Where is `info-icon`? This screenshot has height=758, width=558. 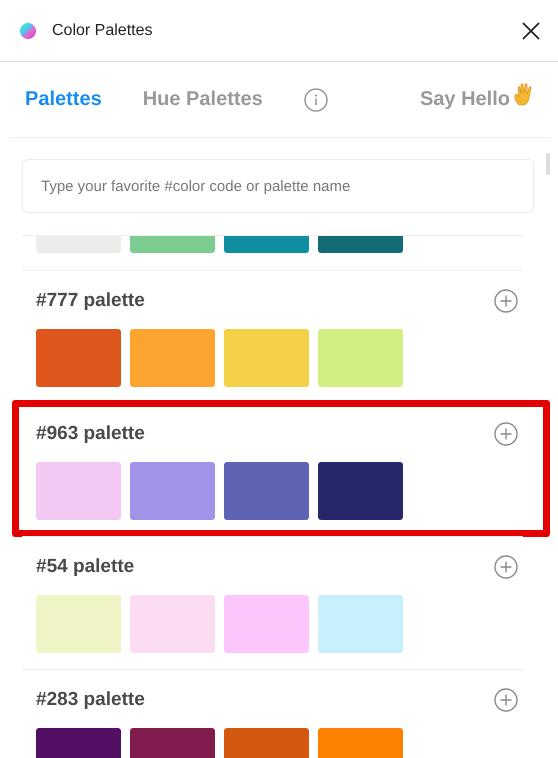 info-icon is located at coordinates (316, 100).